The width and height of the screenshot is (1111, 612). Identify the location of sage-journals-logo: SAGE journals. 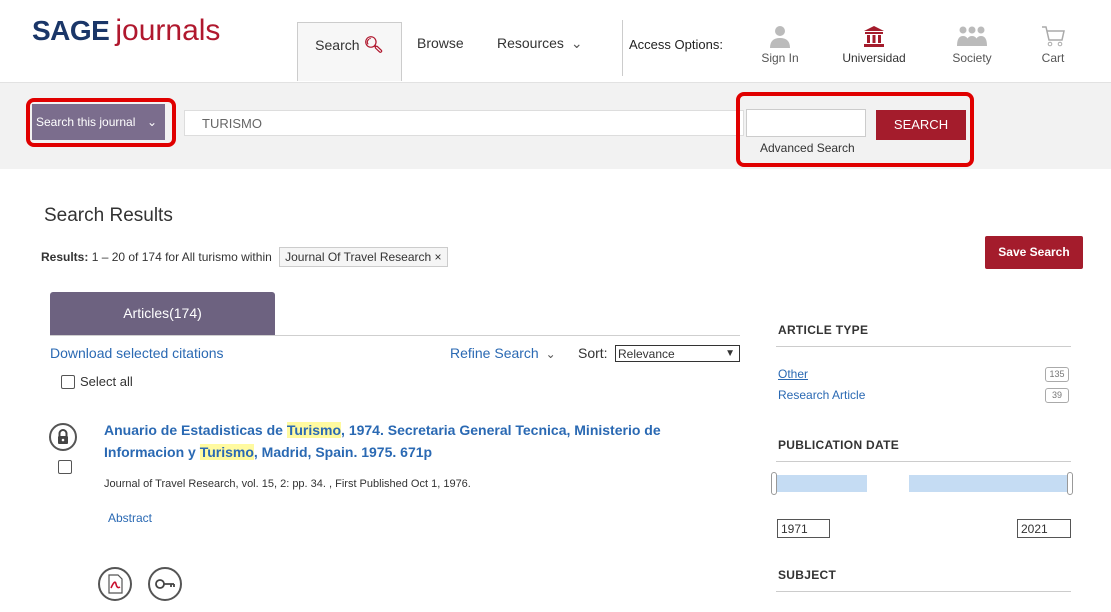
(126, 31).